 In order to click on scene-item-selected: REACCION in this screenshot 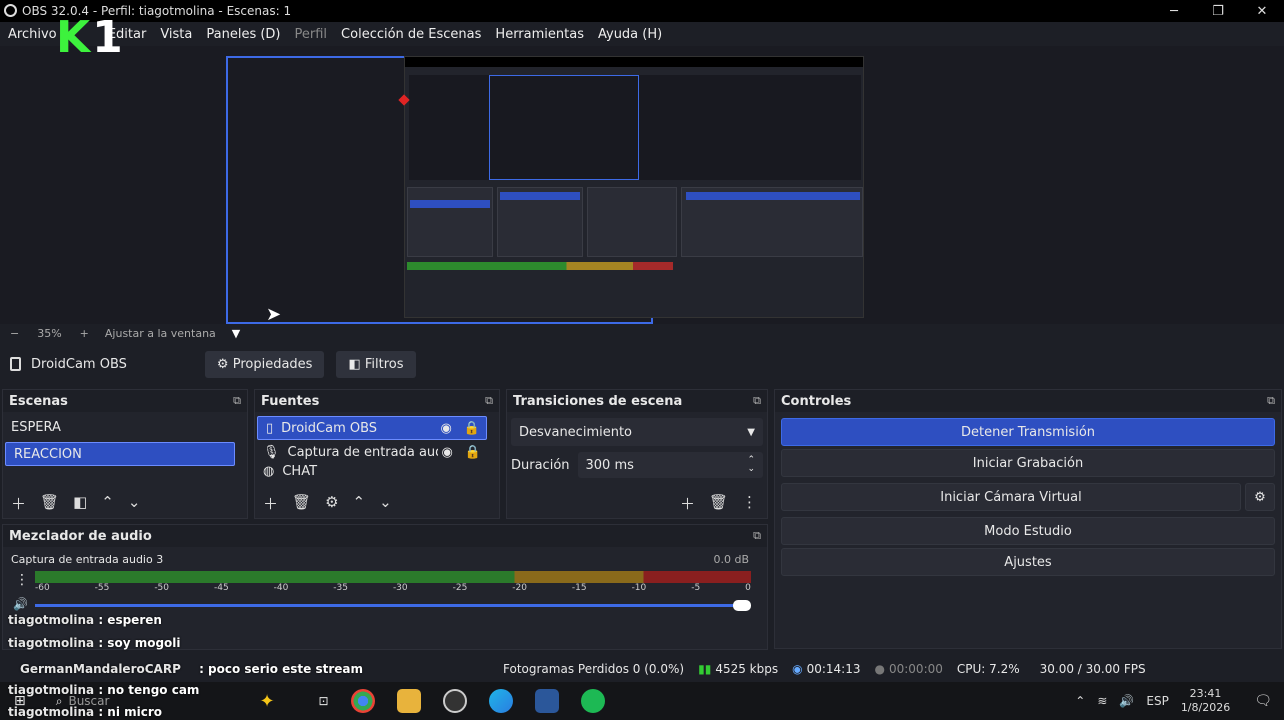, I will do `click(120, 454)`.